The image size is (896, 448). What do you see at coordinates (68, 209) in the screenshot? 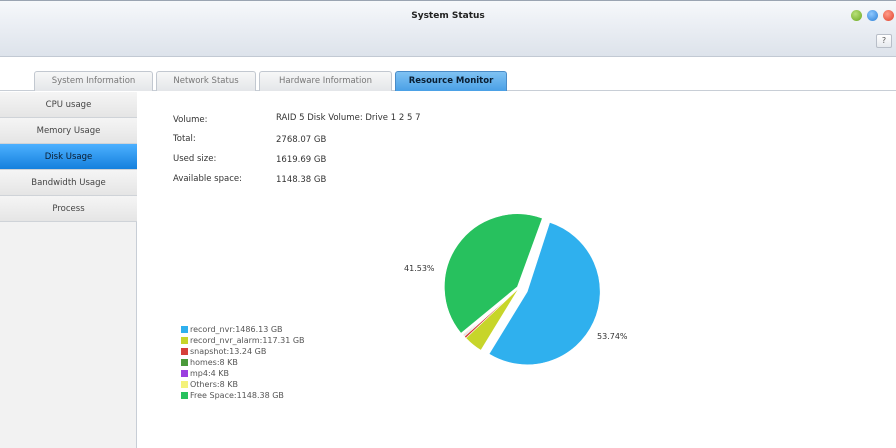
I see `sidebar-item-process: Process` at bounding box center [68, 209].